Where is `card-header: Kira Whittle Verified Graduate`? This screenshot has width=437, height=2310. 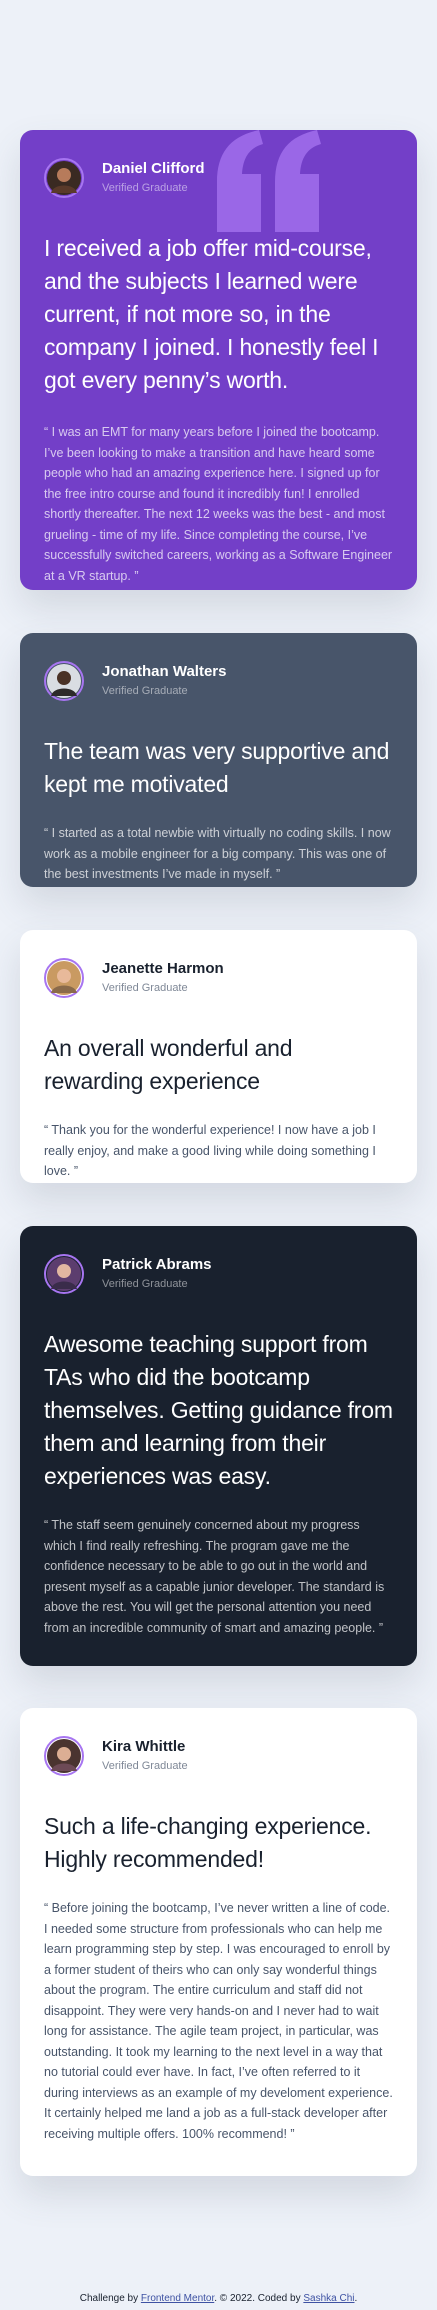
card-header: Kira Whittle Verified Graduate is located at coordinates (218, 1756).